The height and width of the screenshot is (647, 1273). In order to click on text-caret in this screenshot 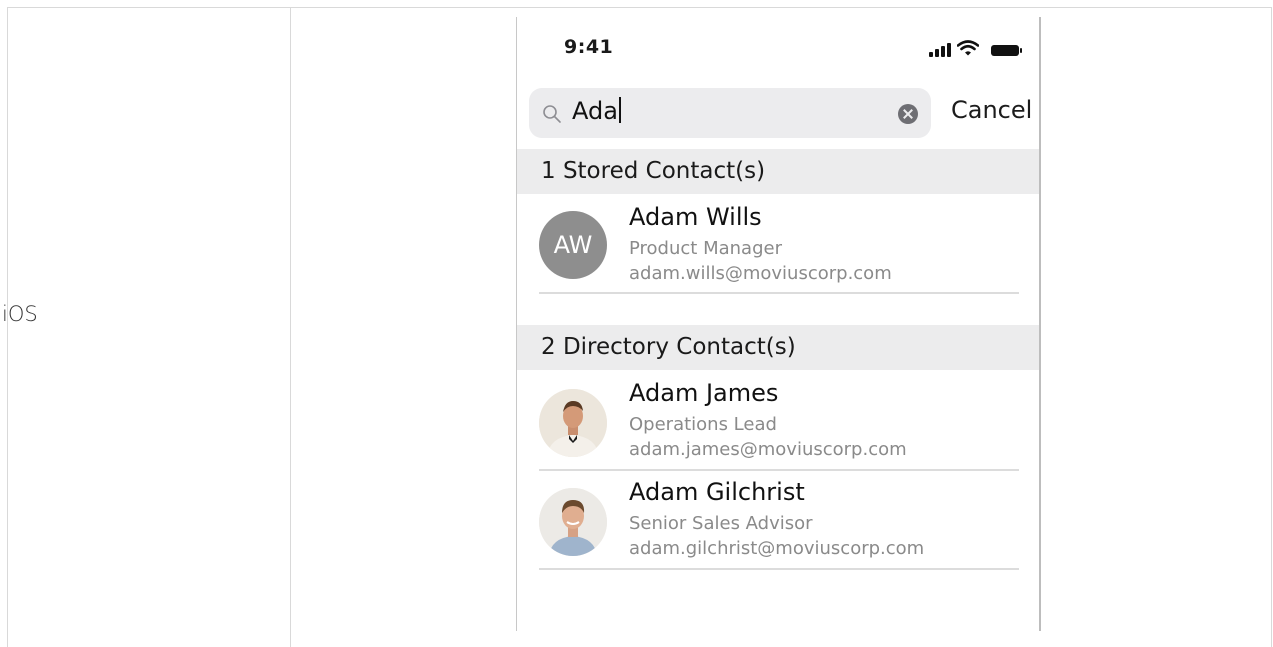, I will do `click(619, 110)`.